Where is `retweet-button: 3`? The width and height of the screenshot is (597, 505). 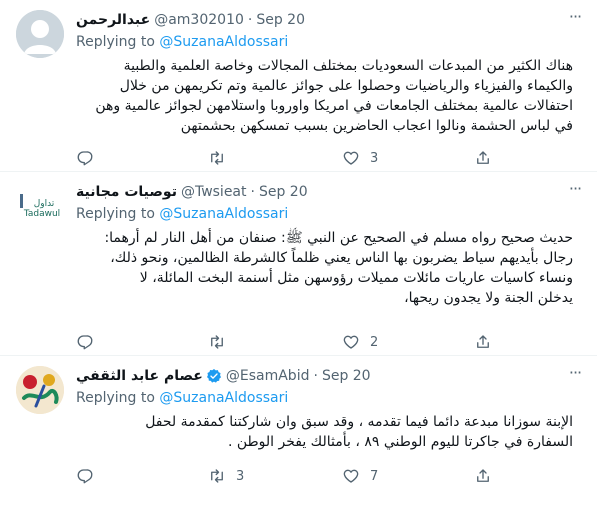 retweet-button: 3 is located at coordinates (226, 476).